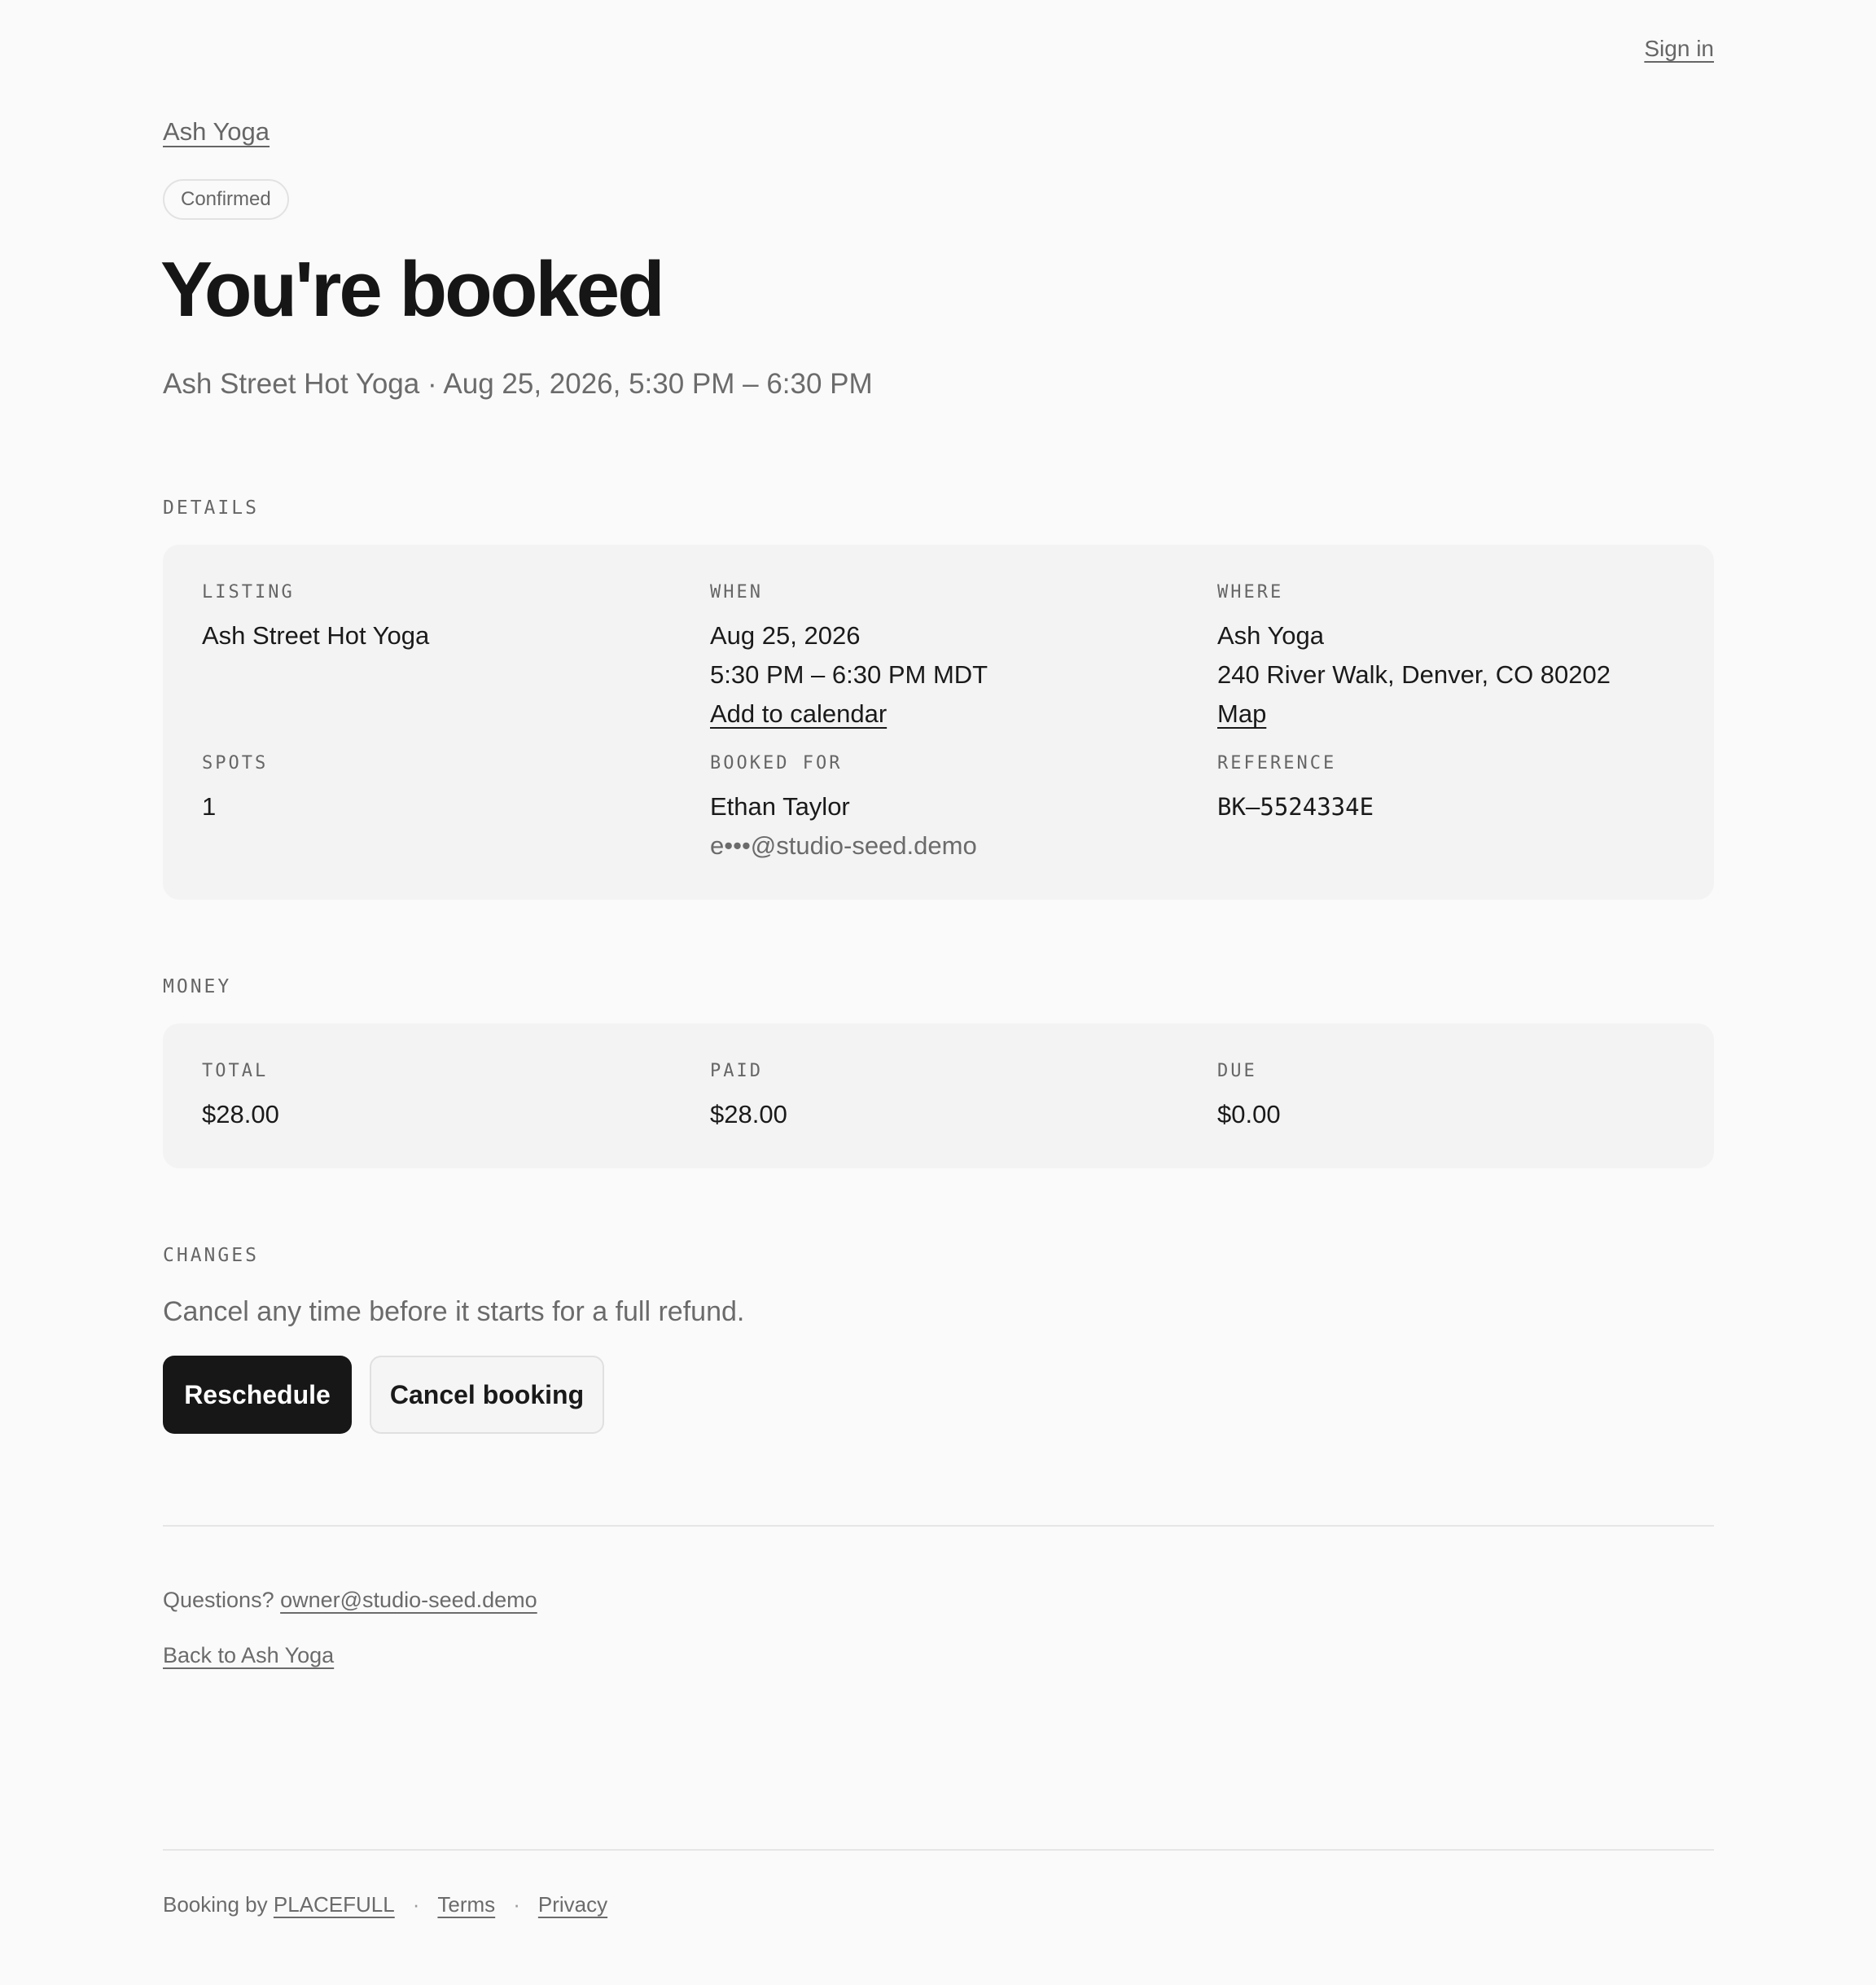 Image resolution: width=1876 pixels, height=1985 pixels. Describe the element at coordinates (413, 289) in the screenshot. I see `page-title: You're booked` at that location.